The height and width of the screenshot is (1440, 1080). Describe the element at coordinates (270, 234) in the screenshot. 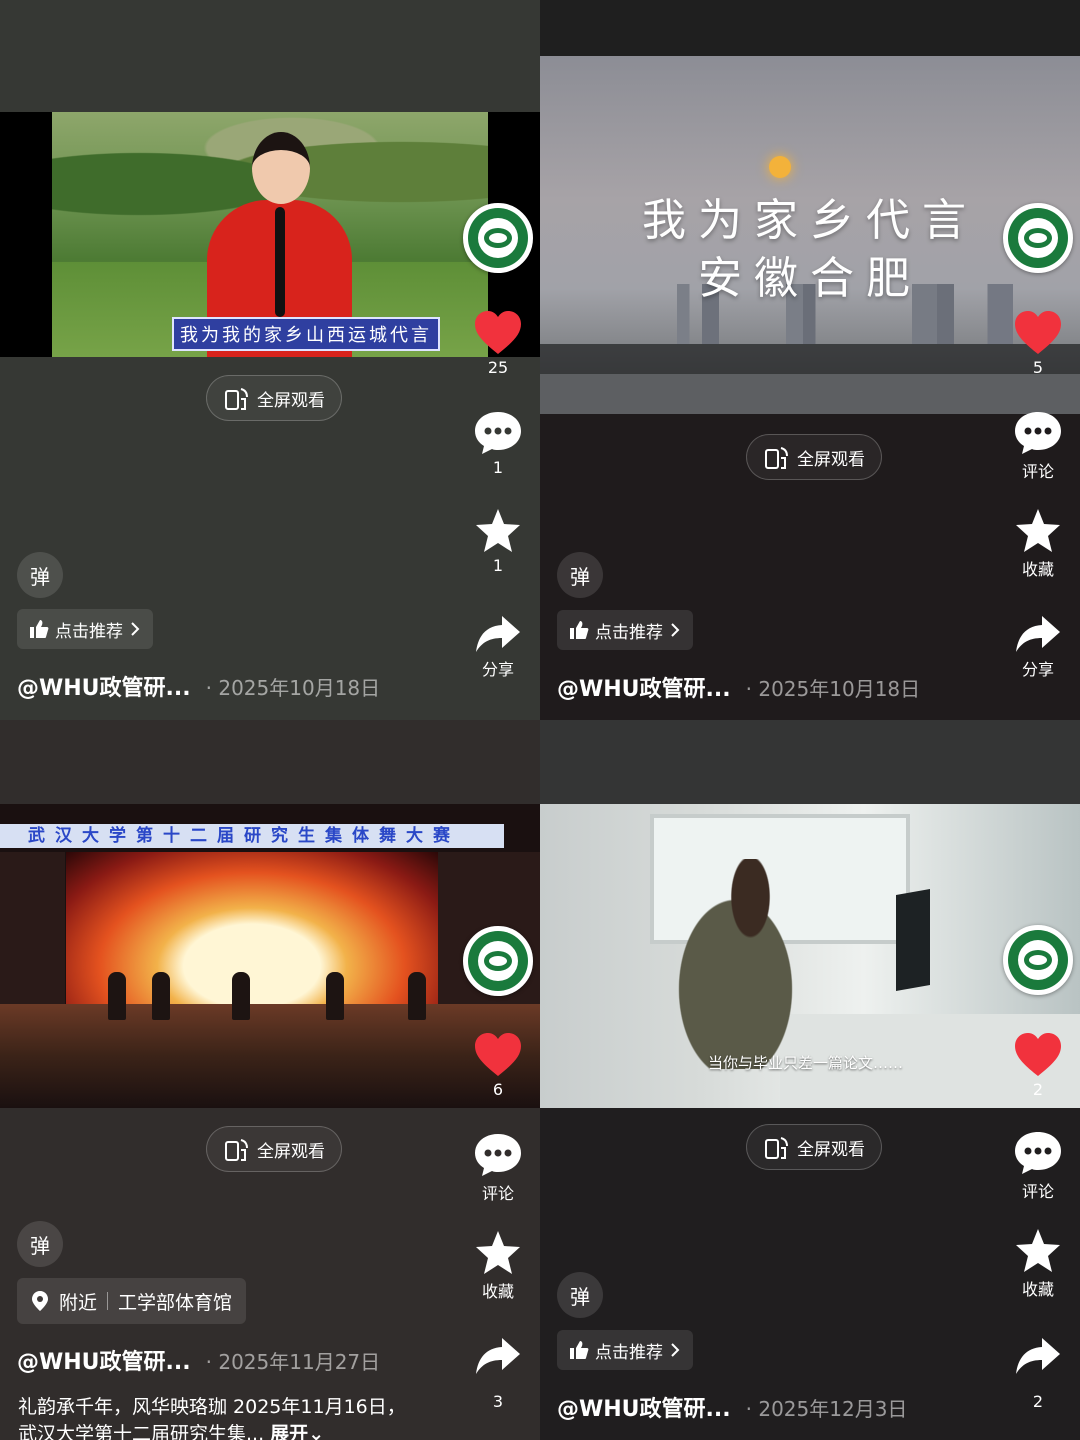

I see `video-frame: 我为我的家乡山西运城代言` at that location.